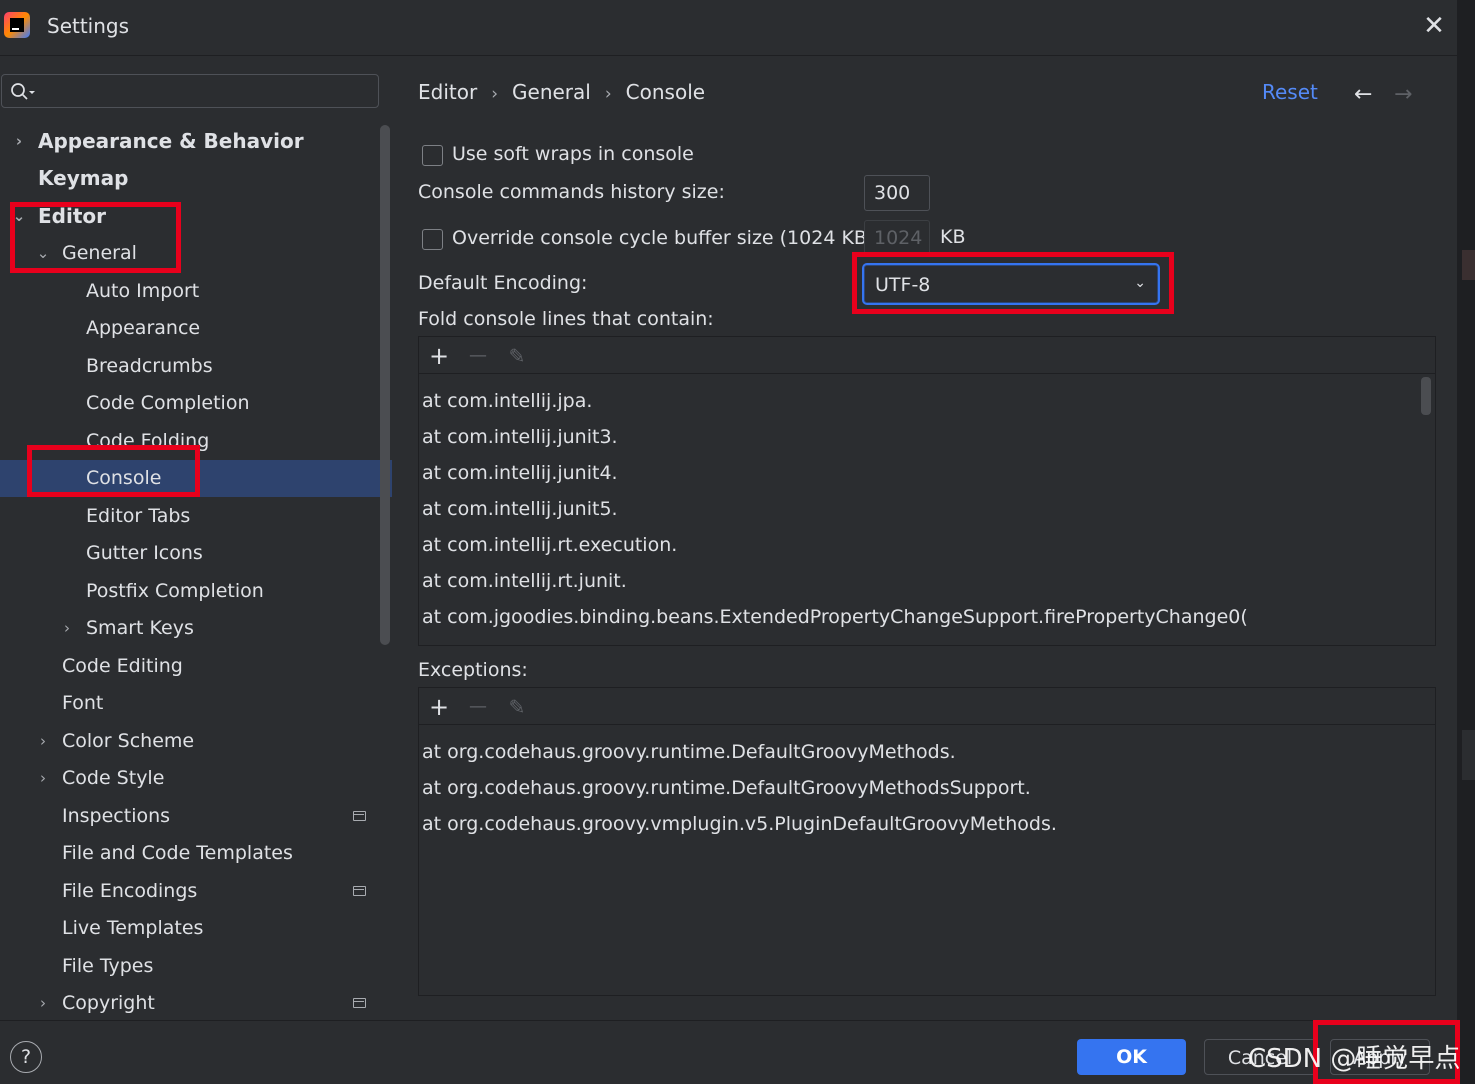 This screenshot has width=1475, height=1084. What do you see at coordinates (149, 366) in the screenshot?
I see `sidebar-item-label: Breadcrumbs` at bounding box center [149, 366].